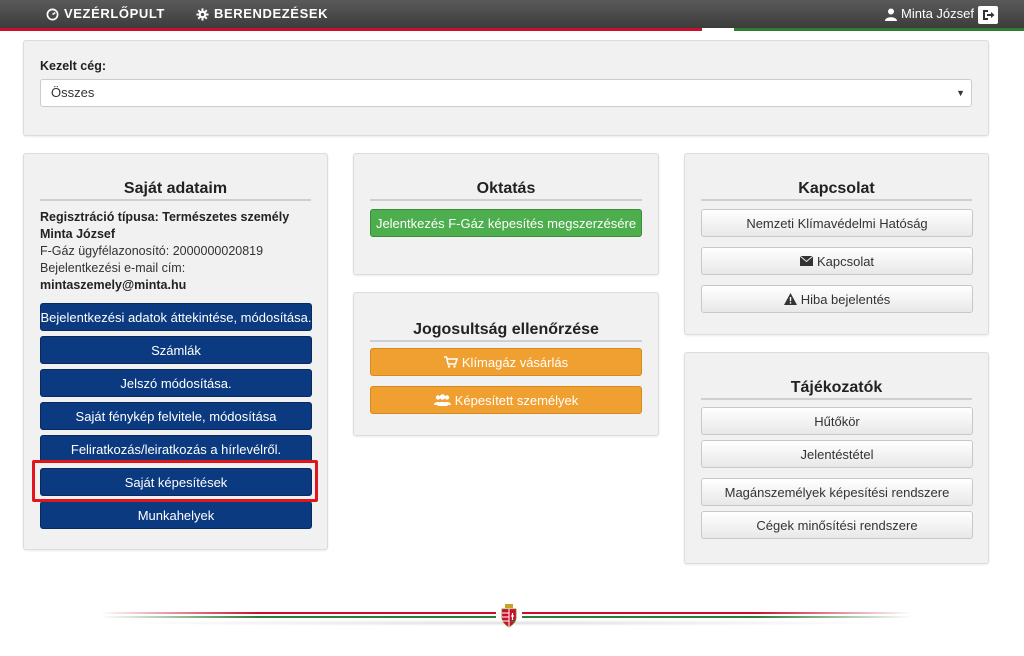 The height and width of the screenshot is (656, 1024). Describe the element at coordinates (442, 400) in the screenshot. I see `users-icon` at that location.